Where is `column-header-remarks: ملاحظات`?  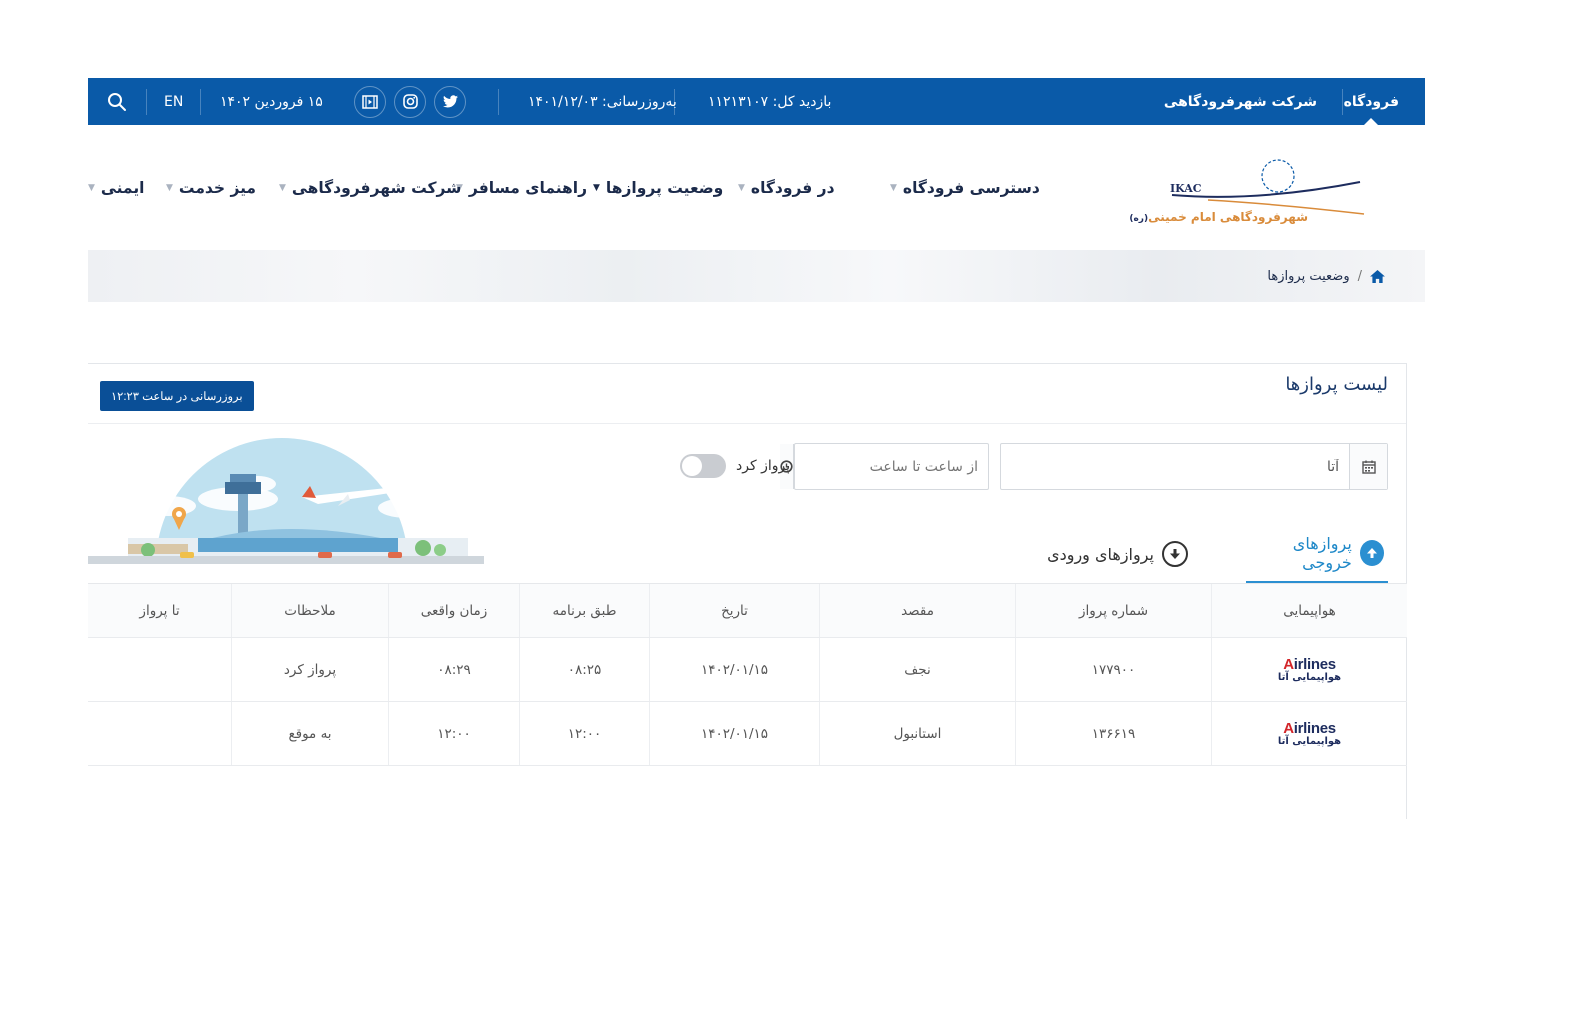 column-header-remarks: ملاحظات is located at coordinates (309, 610).